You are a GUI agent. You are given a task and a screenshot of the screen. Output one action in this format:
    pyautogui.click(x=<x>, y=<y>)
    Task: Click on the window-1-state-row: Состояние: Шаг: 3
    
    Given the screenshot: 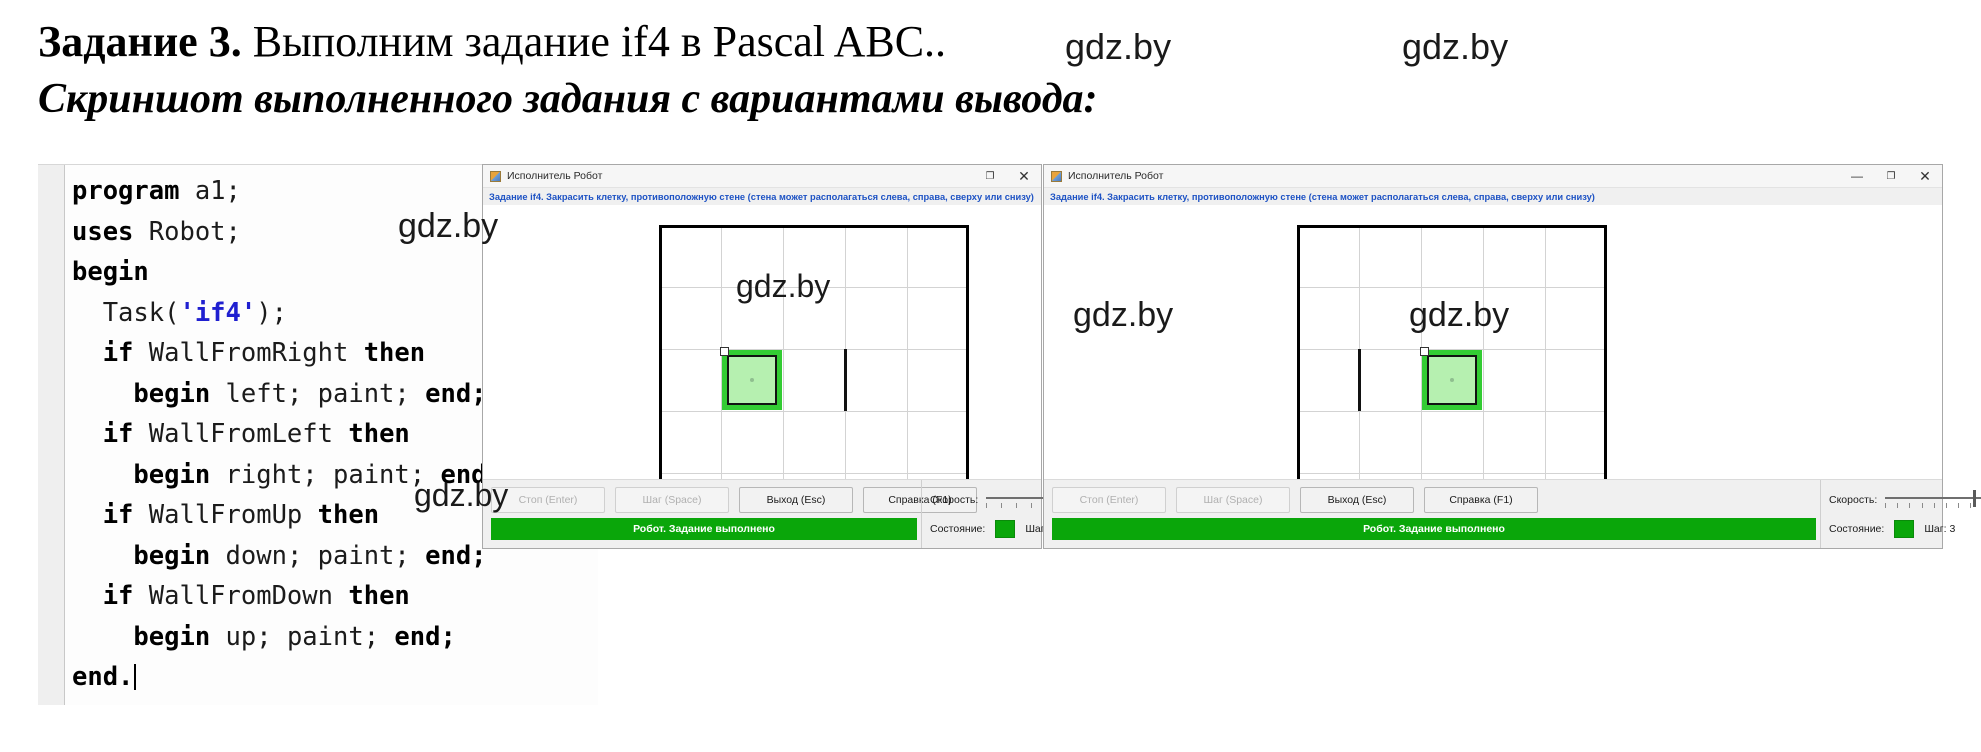 What is the action you would take?
    pyautogui.click(x=993, y=529)
    